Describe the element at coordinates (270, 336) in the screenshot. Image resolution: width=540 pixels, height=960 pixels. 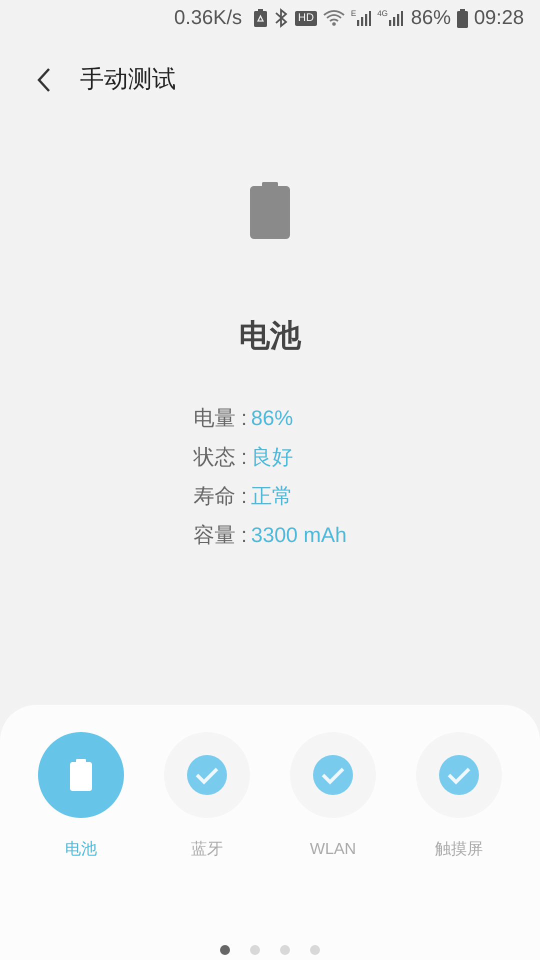
I see `device-name: 电池` at that location.